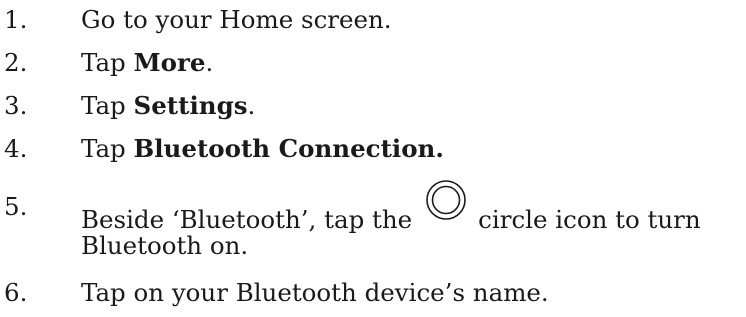 The width and height of the screenshot is (746, 317). I want to click on step-text: Tap More., so click(147, 63).